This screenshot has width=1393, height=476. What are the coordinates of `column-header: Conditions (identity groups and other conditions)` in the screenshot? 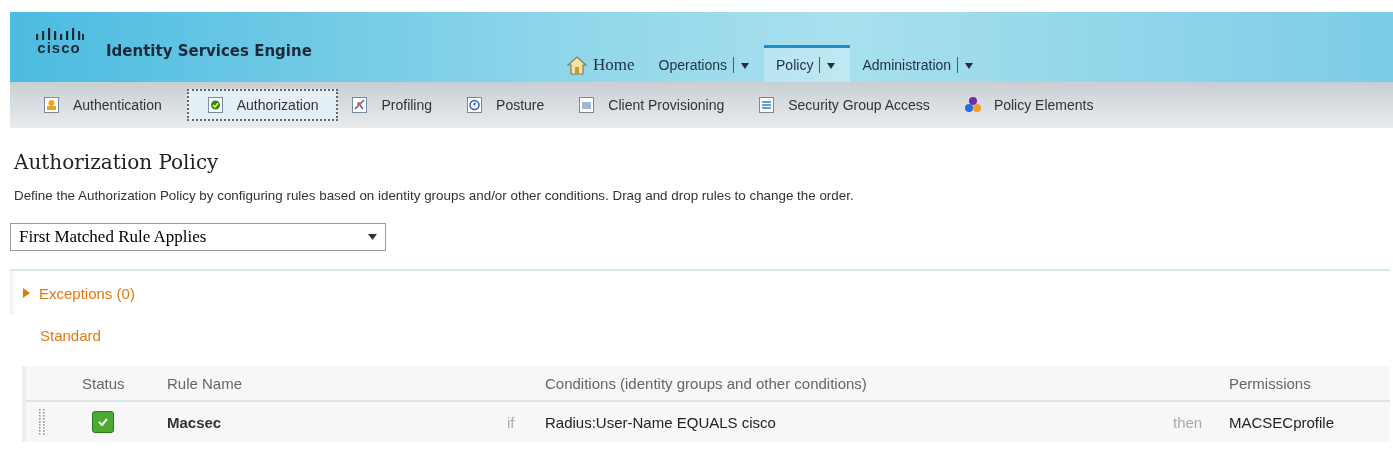 It's located at (706, 383).